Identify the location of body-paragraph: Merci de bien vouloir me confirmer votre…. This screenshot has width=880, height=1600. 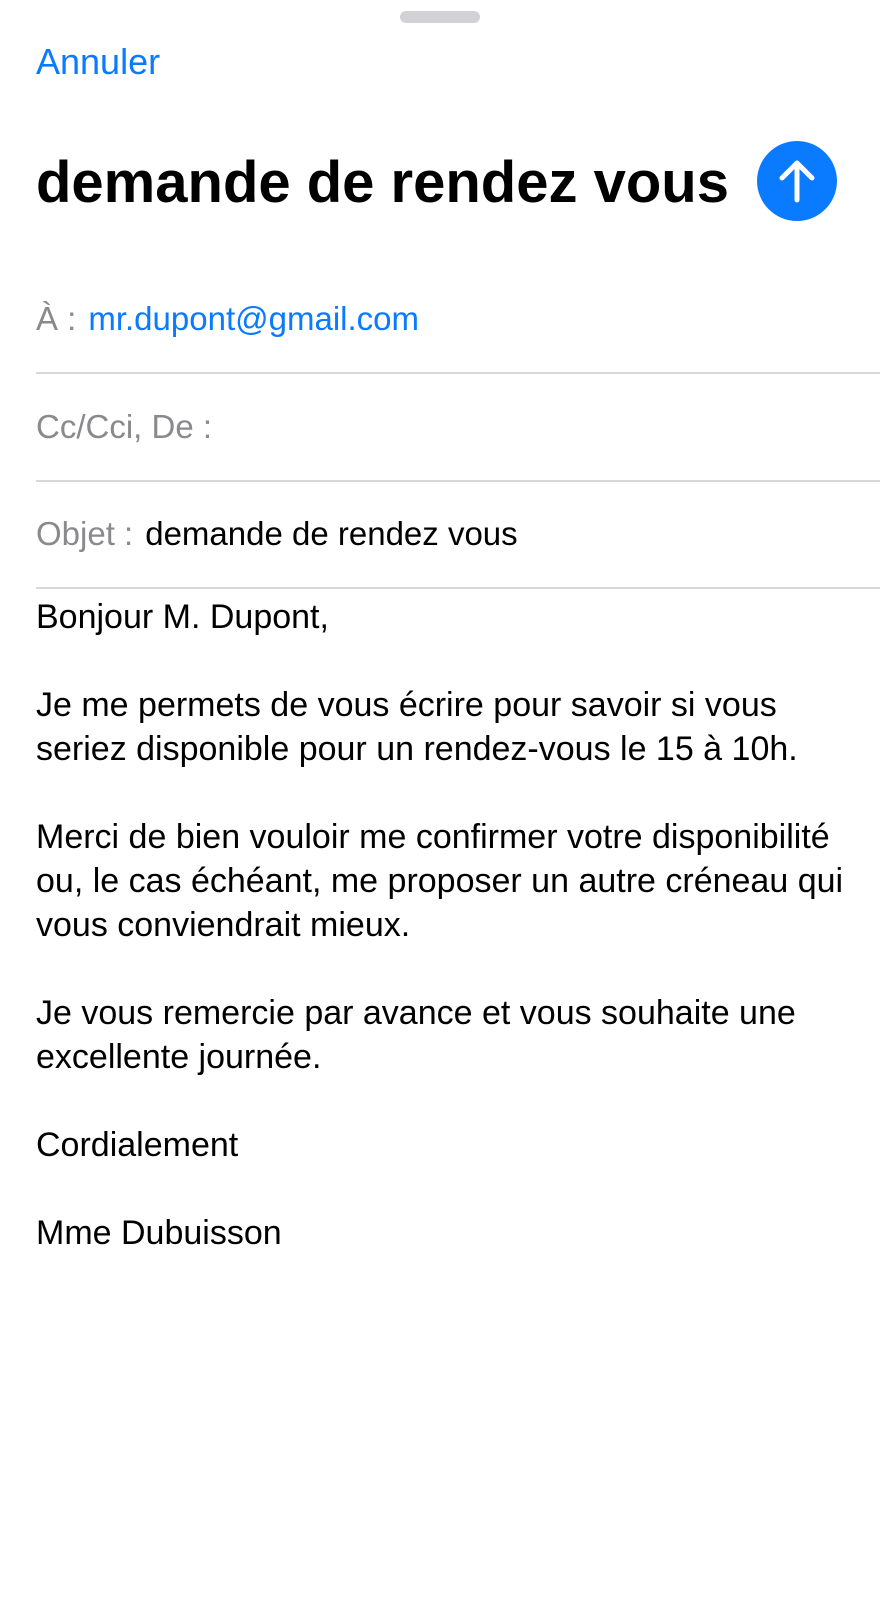
(440, 881).